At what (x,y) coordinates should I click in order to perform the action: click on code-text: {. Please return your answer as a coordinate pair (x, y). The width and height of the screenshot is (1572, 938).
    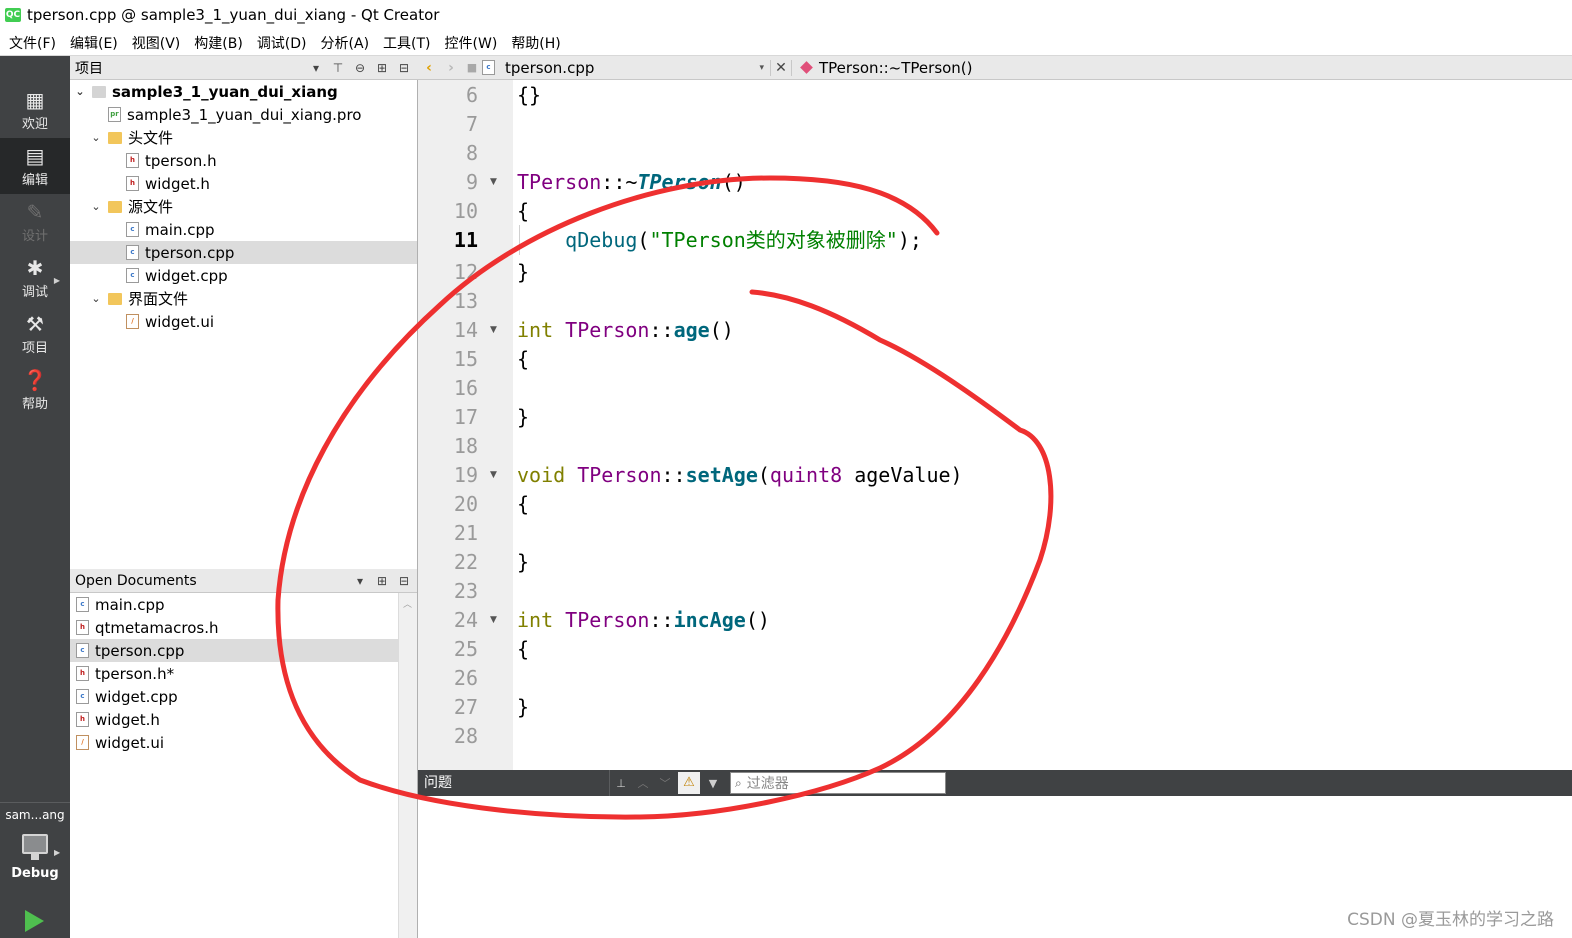
    Looking at the image, I should click on (523, 211).